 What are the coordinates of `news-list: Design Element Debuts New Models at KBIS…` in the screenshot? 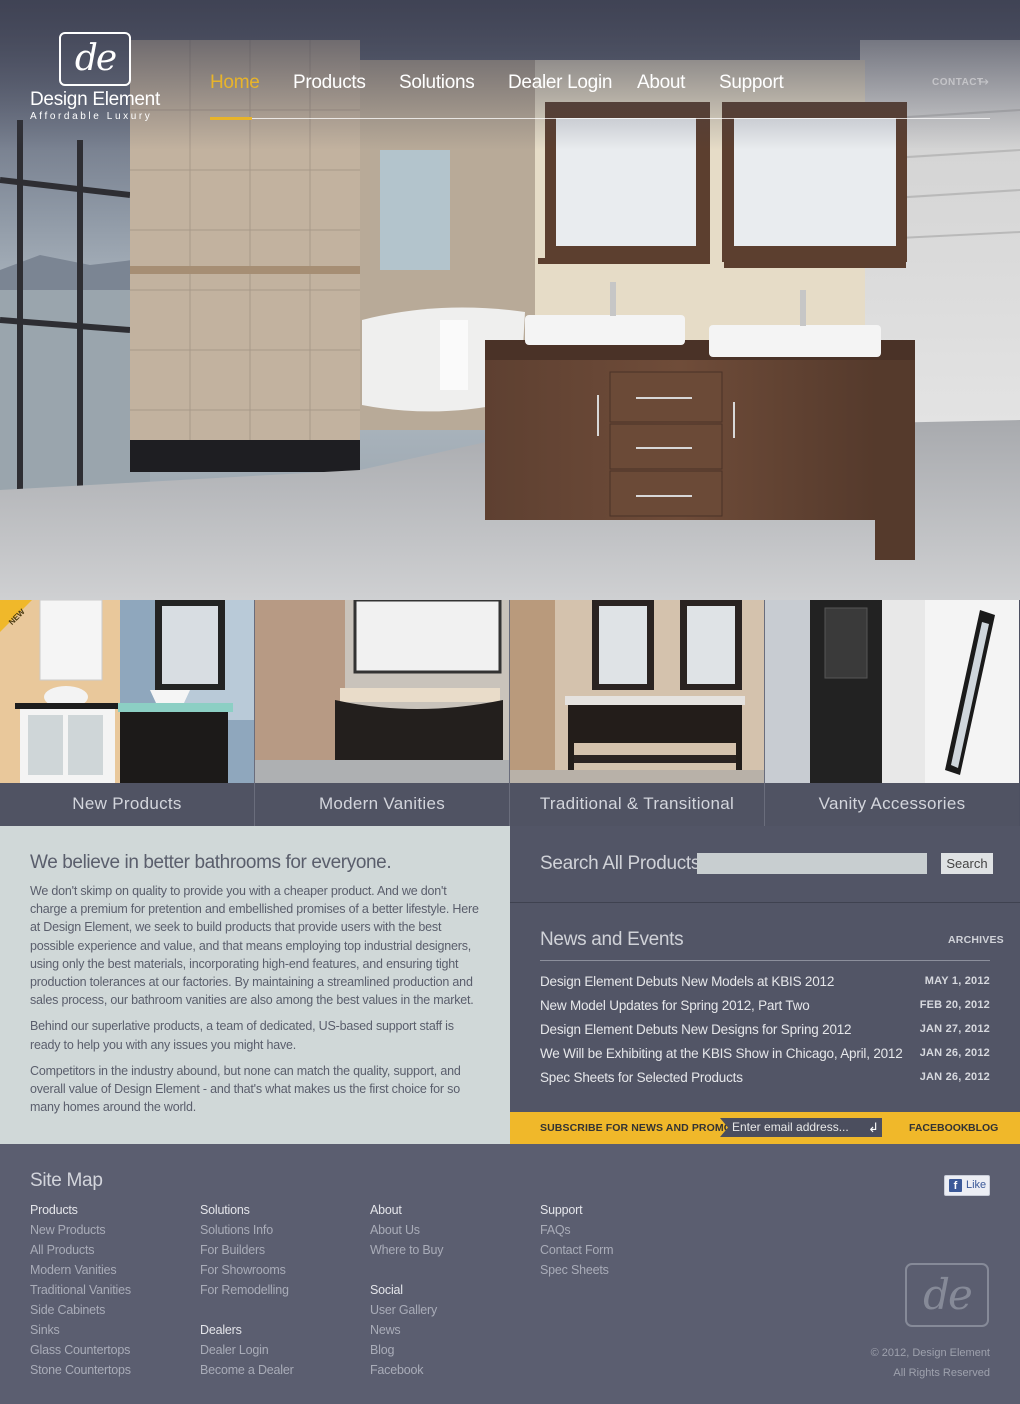 It's located at (765, 1031).